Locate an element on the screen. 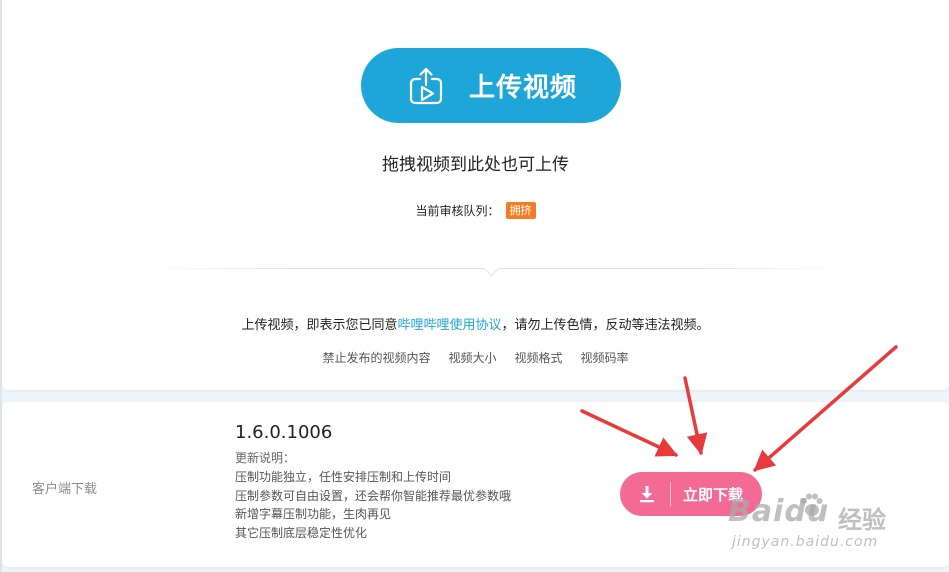  release-note-item: 新增字幕压制功能，生肉再见 is located at coordinates (313, 514).